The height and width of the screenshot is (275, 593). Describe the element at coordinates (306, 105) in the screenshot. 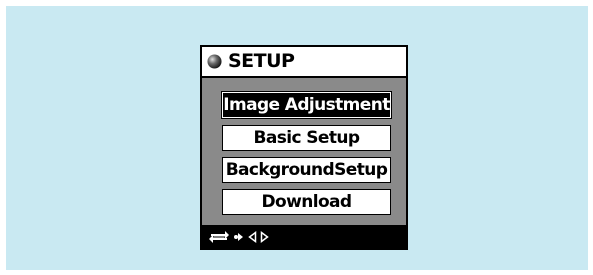

I see `menu-item-image-adjustment: Image Adjustment` at that location.